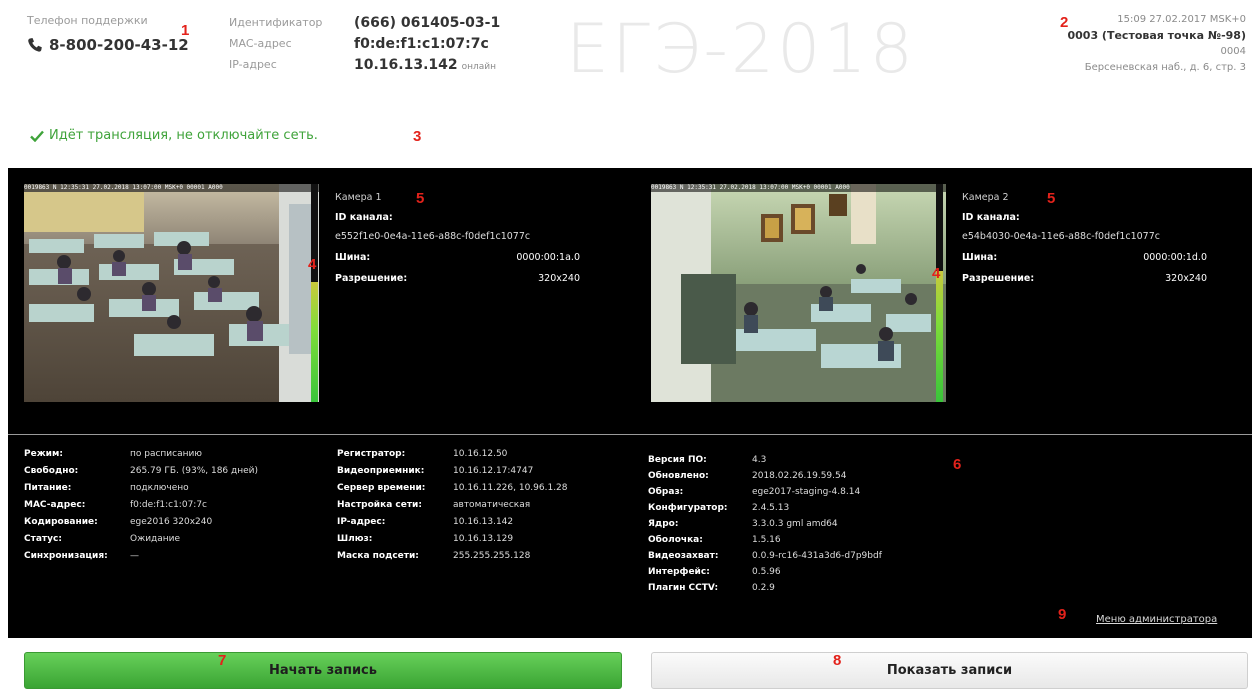  Describe the element at coordinates (260, 43) in the screenshot. I see `mac-label: MAC-адрес` at that location.